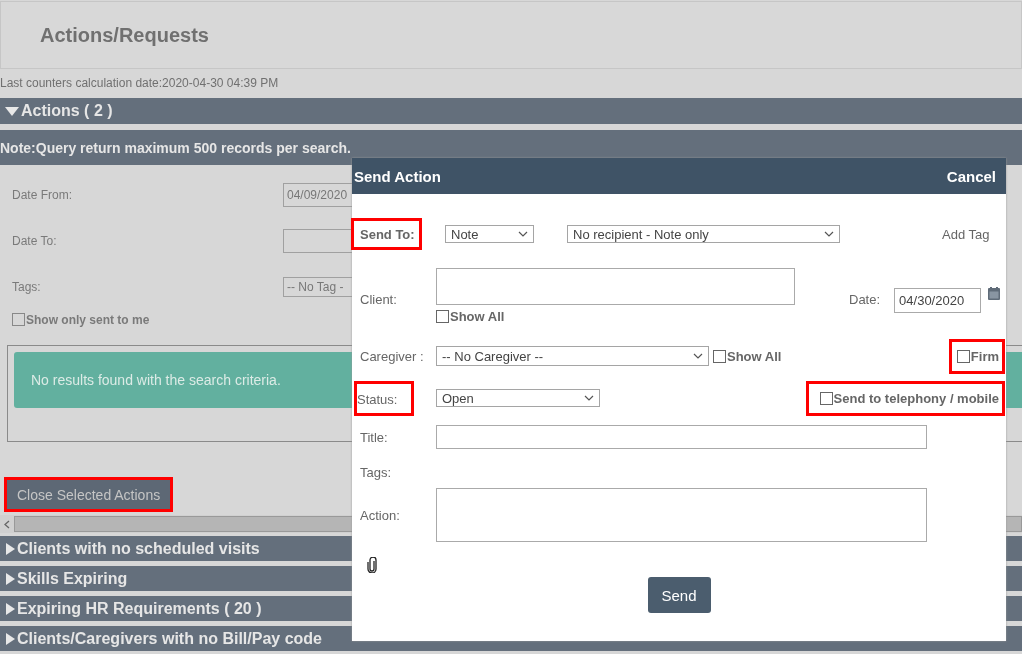  I want to click on add-tag-link: Add Tag, so click(966, 234).